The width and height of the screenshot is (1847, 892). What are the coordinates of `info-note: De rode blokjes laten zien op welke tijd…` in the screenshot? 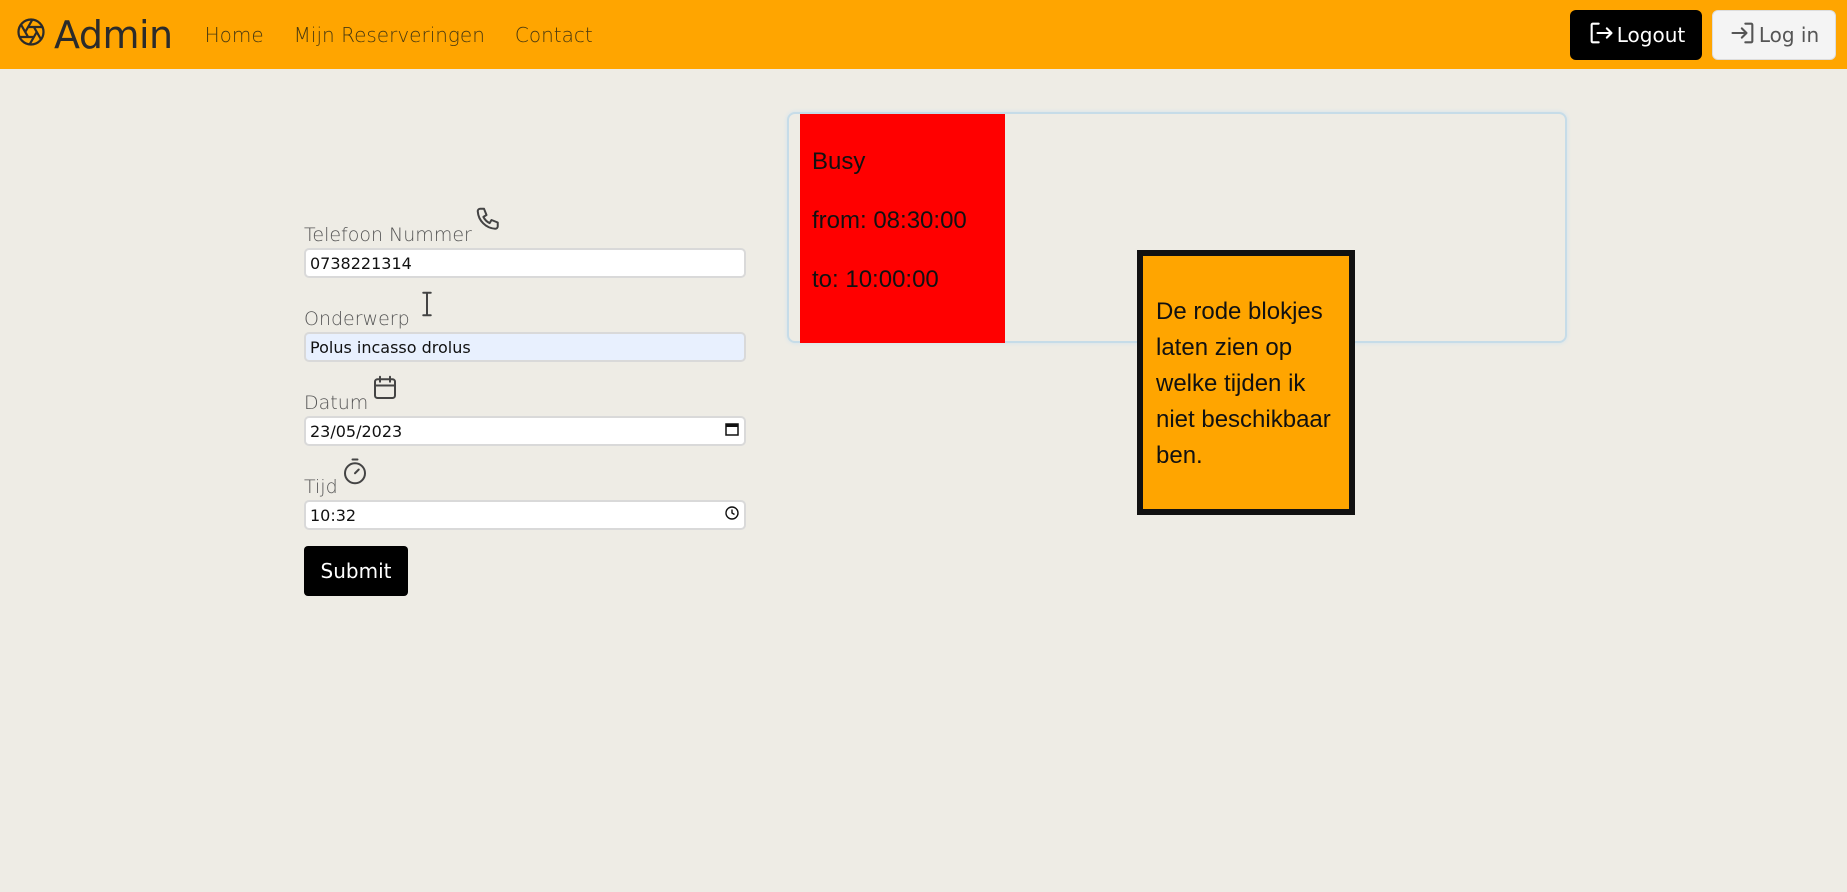 It's located at (1246, 382).